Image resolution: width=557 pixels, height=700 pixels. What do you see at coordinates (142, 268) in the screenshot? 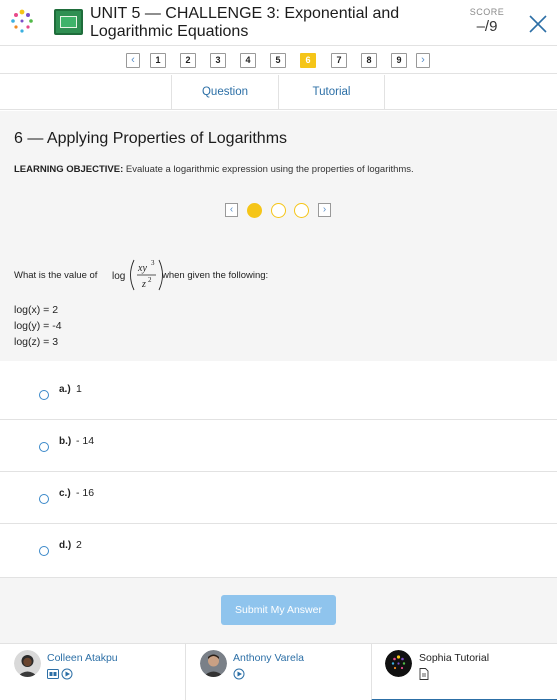
I see `numerator-base: xy` at bounding box center [142, 268].